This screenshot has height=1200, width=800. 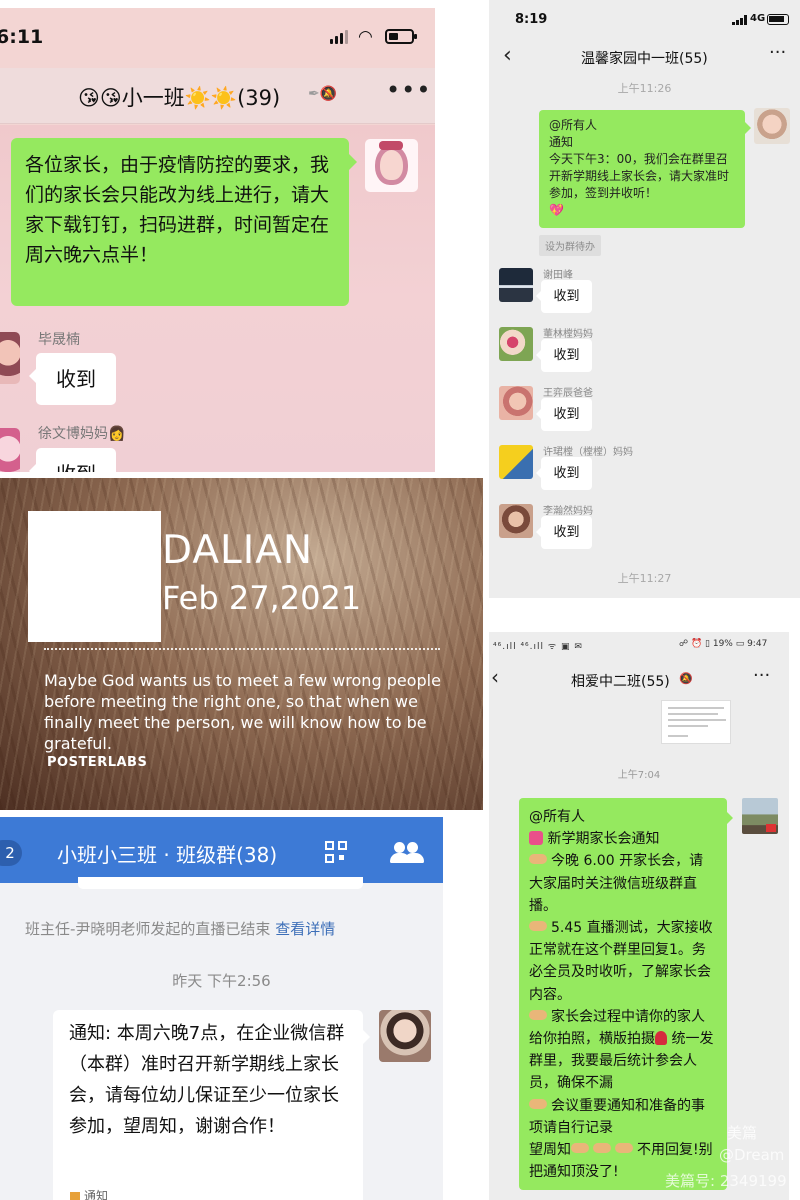 I want to click on chat-header: 2 小班小三班 · 班级群(38), so click(x=221, y=850).